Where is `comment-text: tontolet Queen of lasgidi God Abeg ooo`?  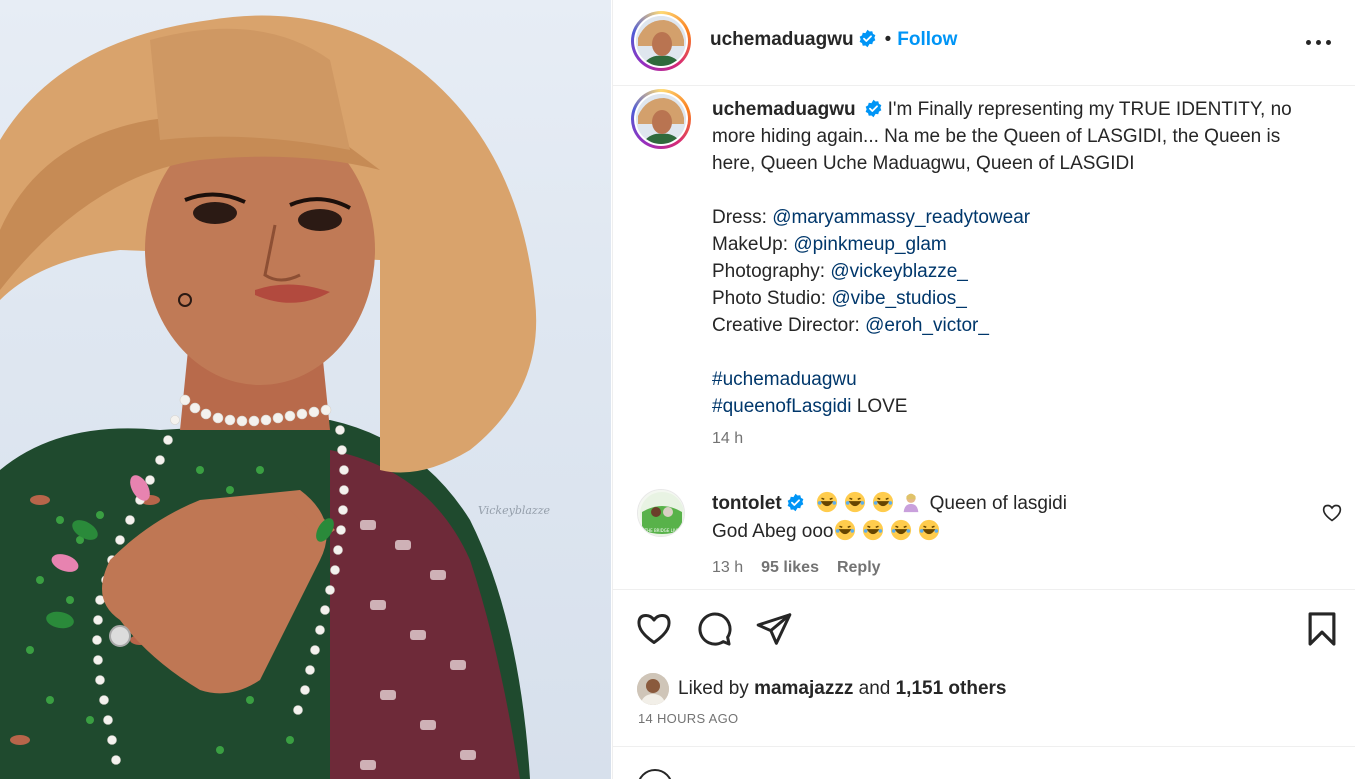 comment-text: tontolet Queen of lasgidi God Abeg ooo is located at coordinates (1007, 518).